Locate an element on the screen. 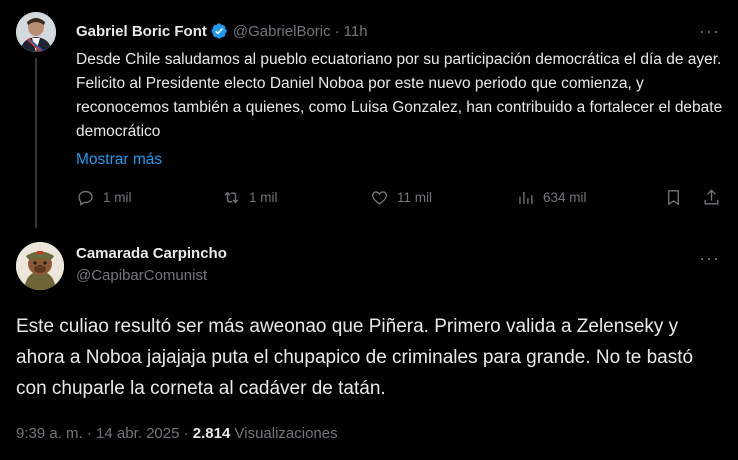 Image resolution: width=738 pixels, height=460 pixels. tweet-actions: 1 mil 1 mil 11 mil 634 mil is located at coordinates (401, 201).